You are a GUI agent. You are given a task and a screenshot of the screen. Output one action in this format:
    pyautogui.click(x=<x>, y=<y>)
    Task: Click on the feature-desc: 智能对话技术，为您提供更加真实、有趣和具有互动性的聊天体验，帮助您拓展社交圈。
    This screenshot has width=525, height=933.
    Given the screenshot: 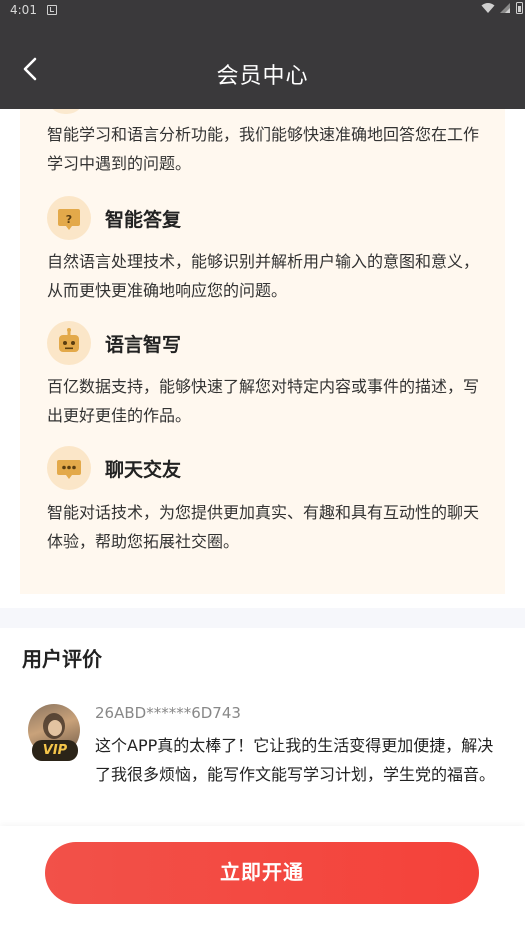 What is the action you would take?
    pyautogui.click(x=263, y=527)
    